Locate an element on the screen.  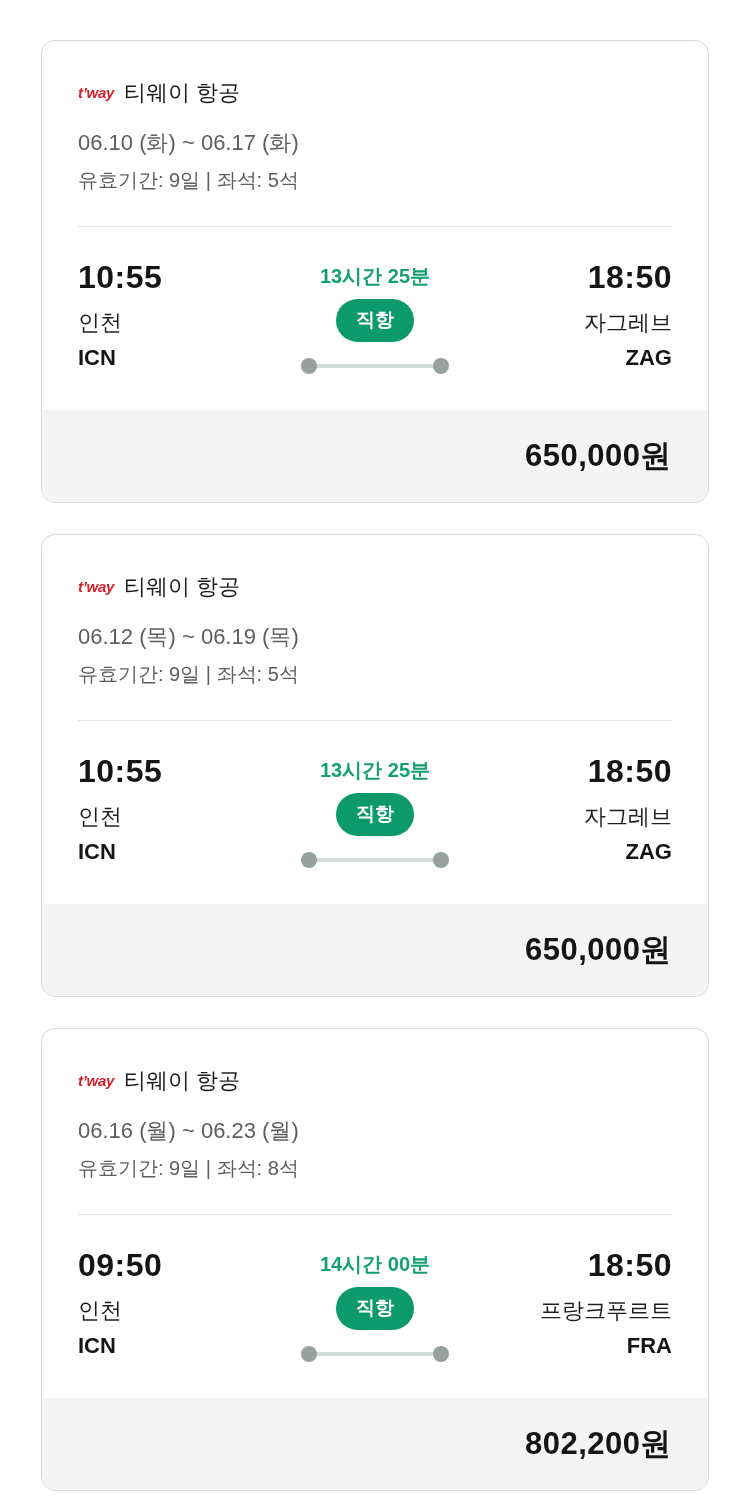
travel-dates: 06.12 (목) ~ 06.19 (목) is located at coordinates (189, 637).